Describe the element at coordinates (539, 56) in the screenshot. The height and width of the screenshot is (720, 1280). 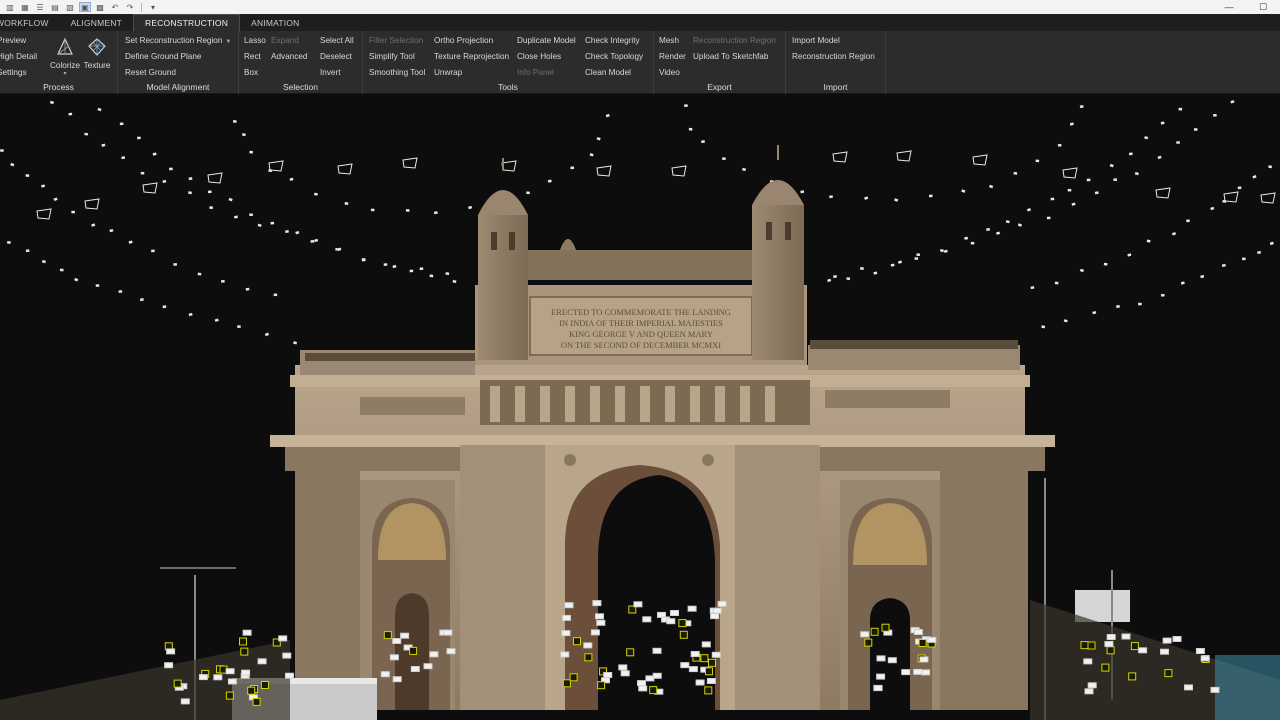
I see `close-holes-button: Close Holes` at that location.